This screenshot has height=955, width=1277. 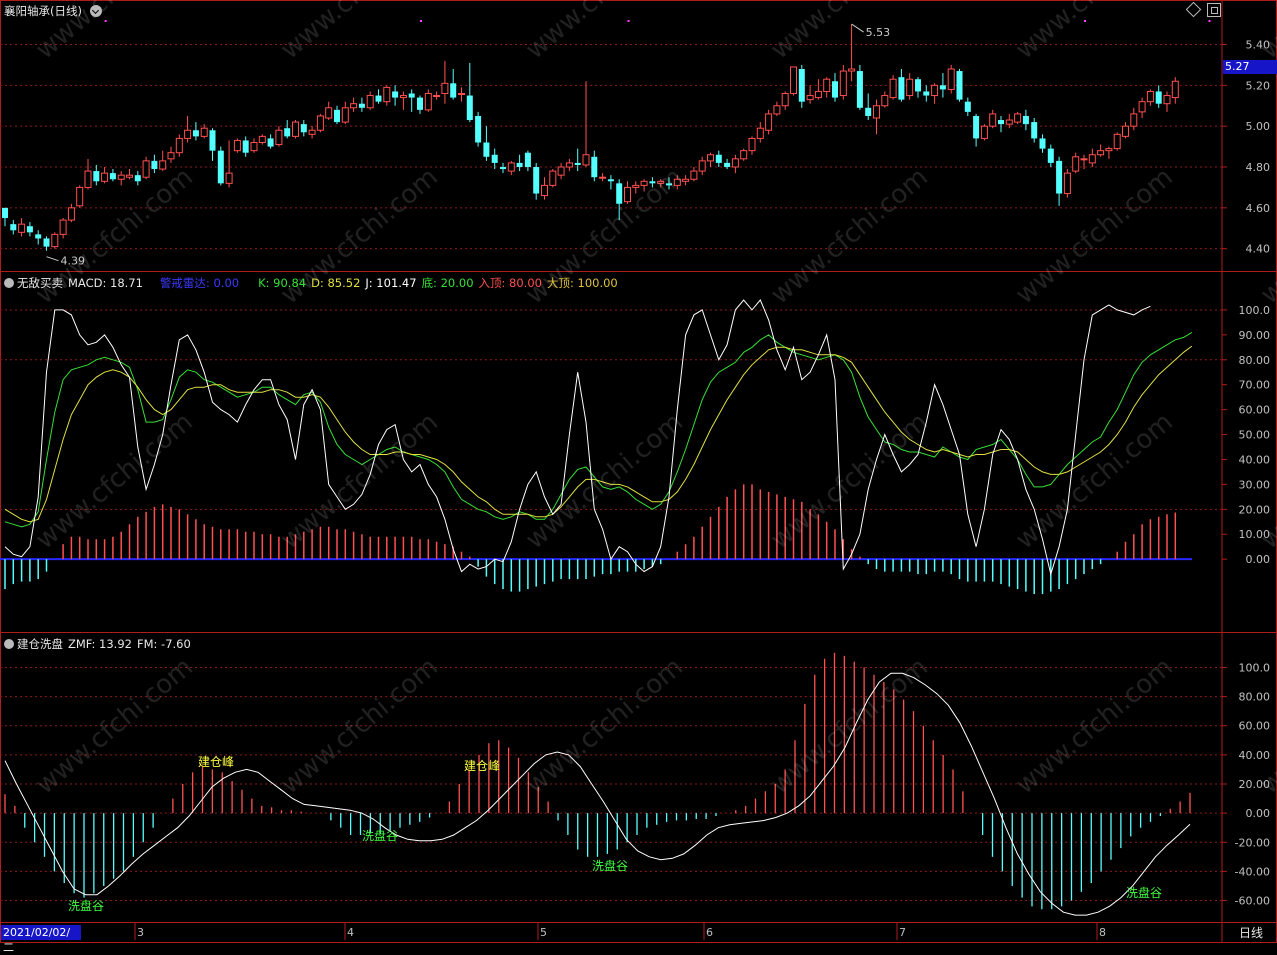 What do you see at coordinates (1258, 85) in the screenshot?
I see `y-tick-label: 5.20` at bounding box center [1258, 85].